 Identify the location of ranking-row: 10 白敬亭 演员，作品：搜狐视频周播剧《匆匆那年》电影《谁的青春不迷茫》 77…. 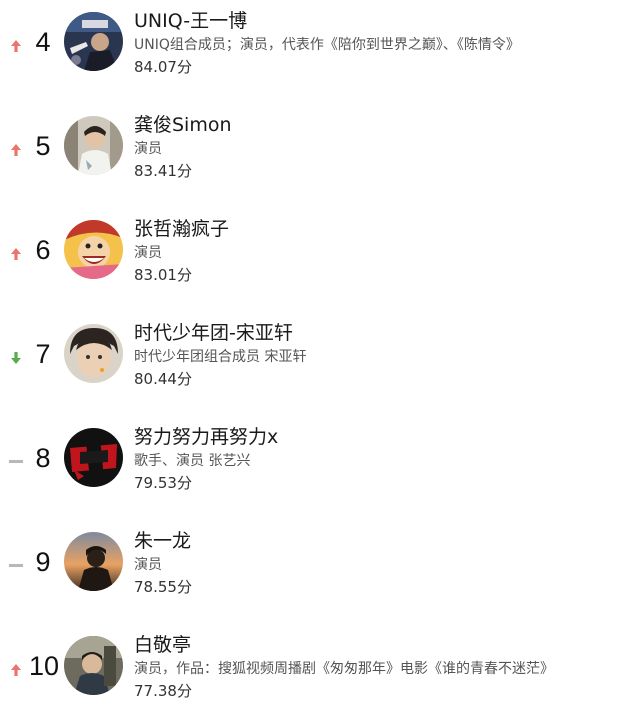
(320, 670).